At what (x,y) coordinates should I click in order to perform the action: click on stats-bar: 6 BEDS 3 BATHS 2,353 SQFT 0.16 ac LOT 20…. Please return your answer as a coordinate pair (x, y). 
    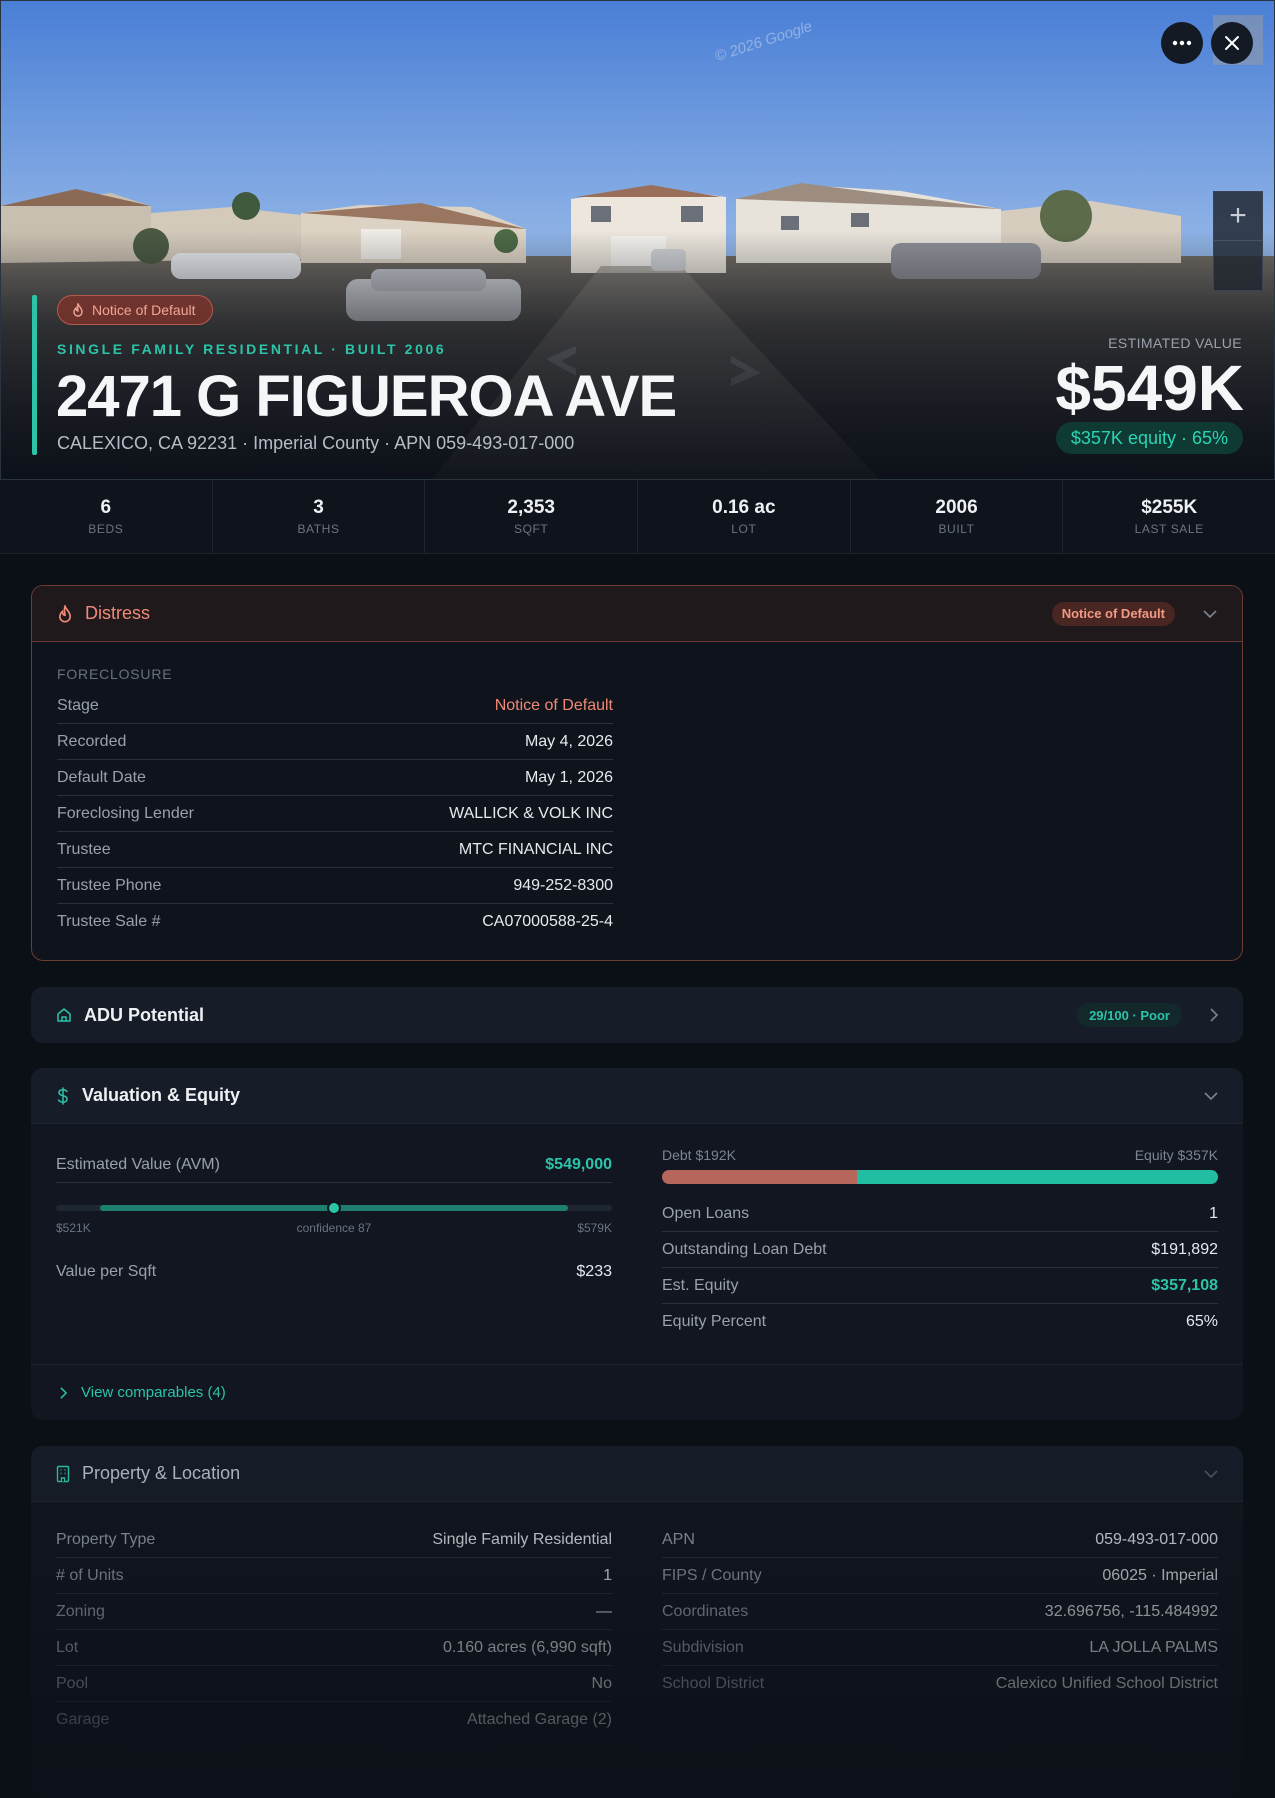
    Looking at the image, I should click on (637, 517).